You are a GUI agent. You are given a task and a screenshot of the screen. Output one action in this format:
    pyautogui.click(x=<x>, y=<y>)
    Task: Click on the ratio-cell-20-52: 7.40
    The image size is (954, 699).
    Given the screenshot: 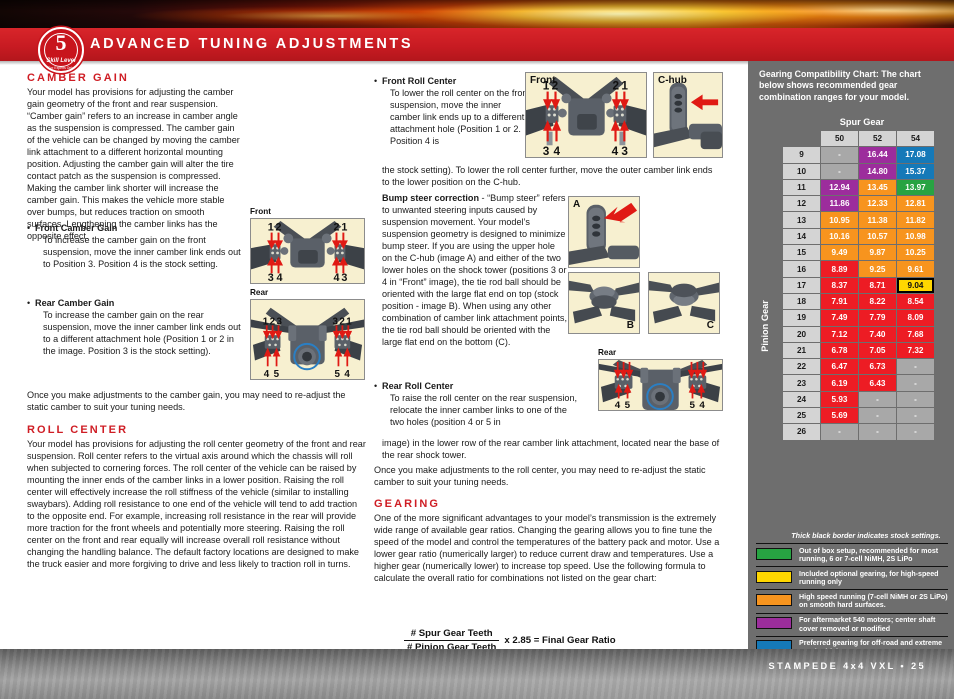 What is the action you would take?
    pyautogui.click(x=877, y=334)
    